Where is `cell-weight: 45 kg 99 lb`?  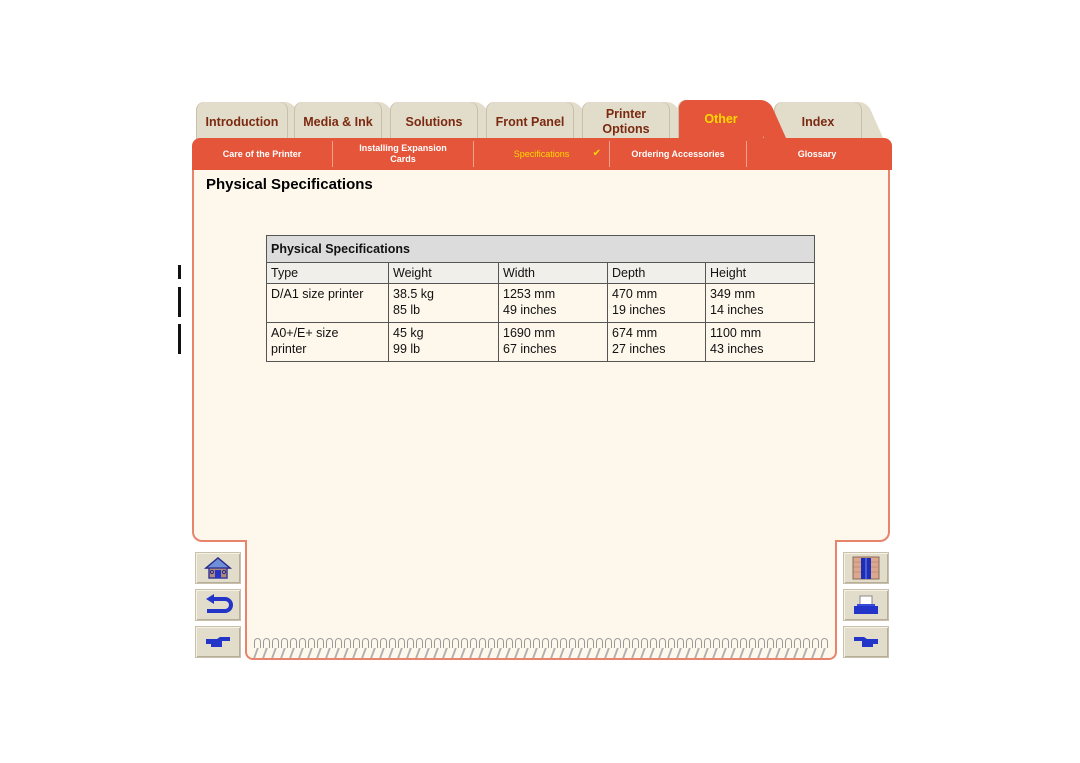 cell-weight: 45 kg 99 lb is located at coordinates (443, 342).